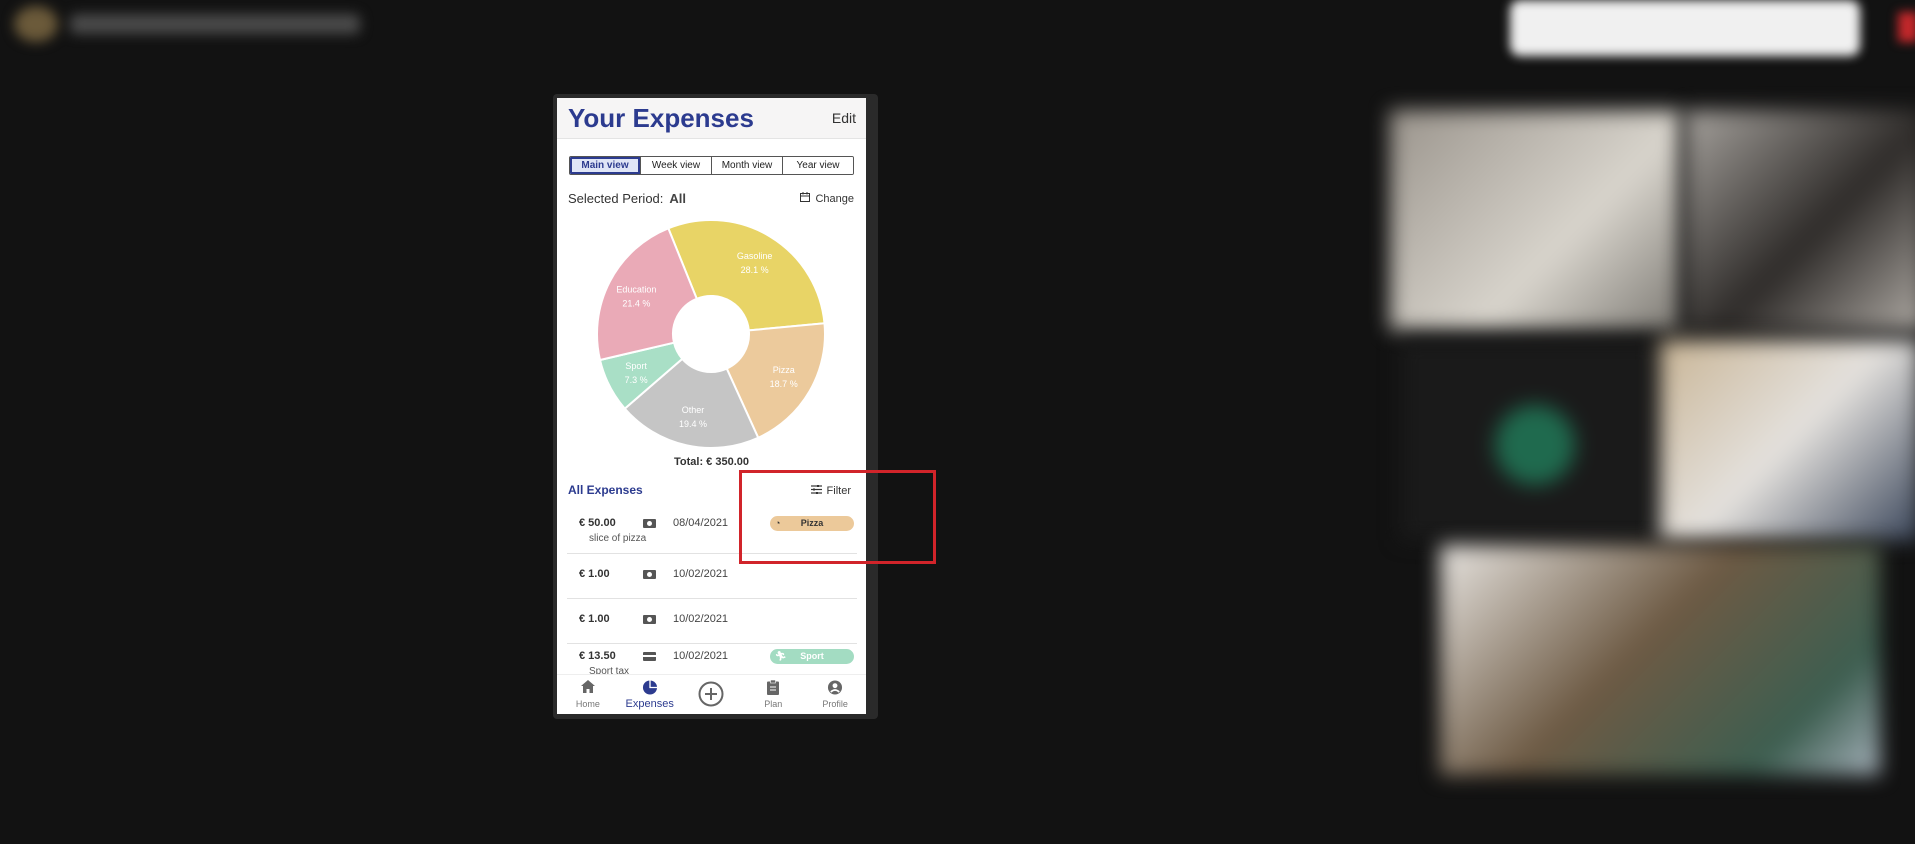 The image size is (1915, 844). What do you see at coordinates (844, 118) in the screenshot?
I see `edit-button: Edit` at bounding box center [844, 118].